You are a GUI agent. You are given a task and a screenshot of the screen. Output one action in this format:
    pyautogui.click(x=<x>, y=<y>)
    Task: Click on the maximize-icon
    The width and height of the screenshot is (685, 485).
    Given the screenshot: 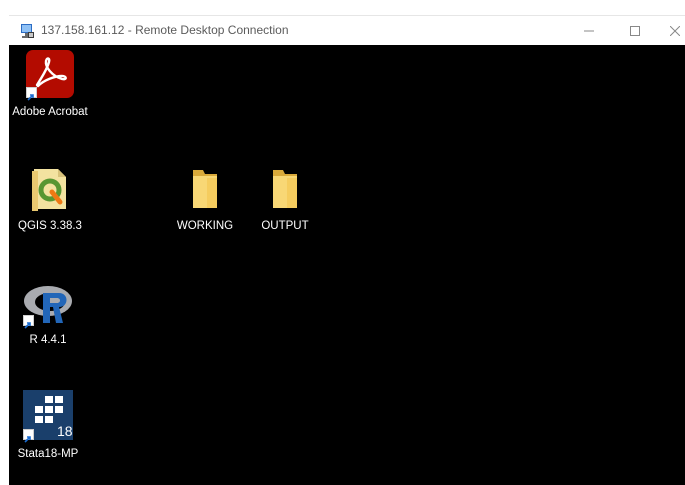 What is the action you would take?
    pyautogui.click(x=635, y=30)
    